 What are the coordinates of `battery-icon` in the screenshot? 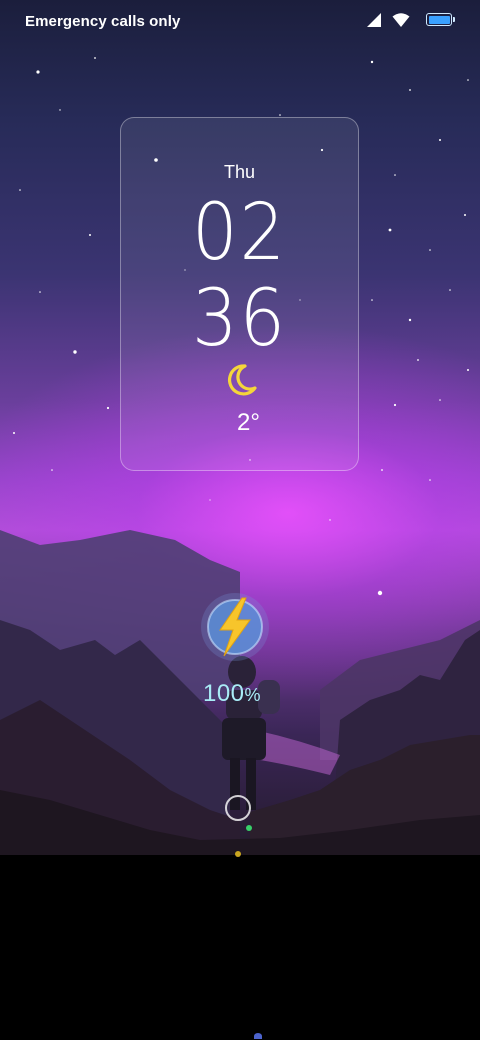 It's located at (440, 19).